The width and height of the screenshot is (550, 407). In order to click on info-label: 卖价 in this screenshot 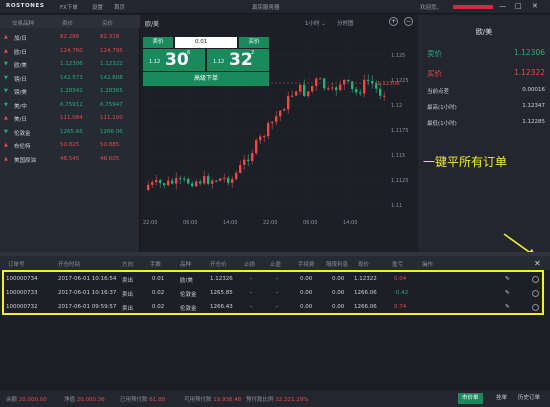, I will do `click(434, 53)`.